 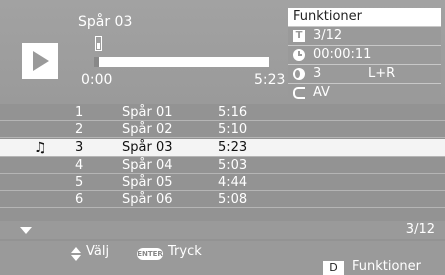 I want to click on functions-hint: Funktioner, so click(x=387, y=266).